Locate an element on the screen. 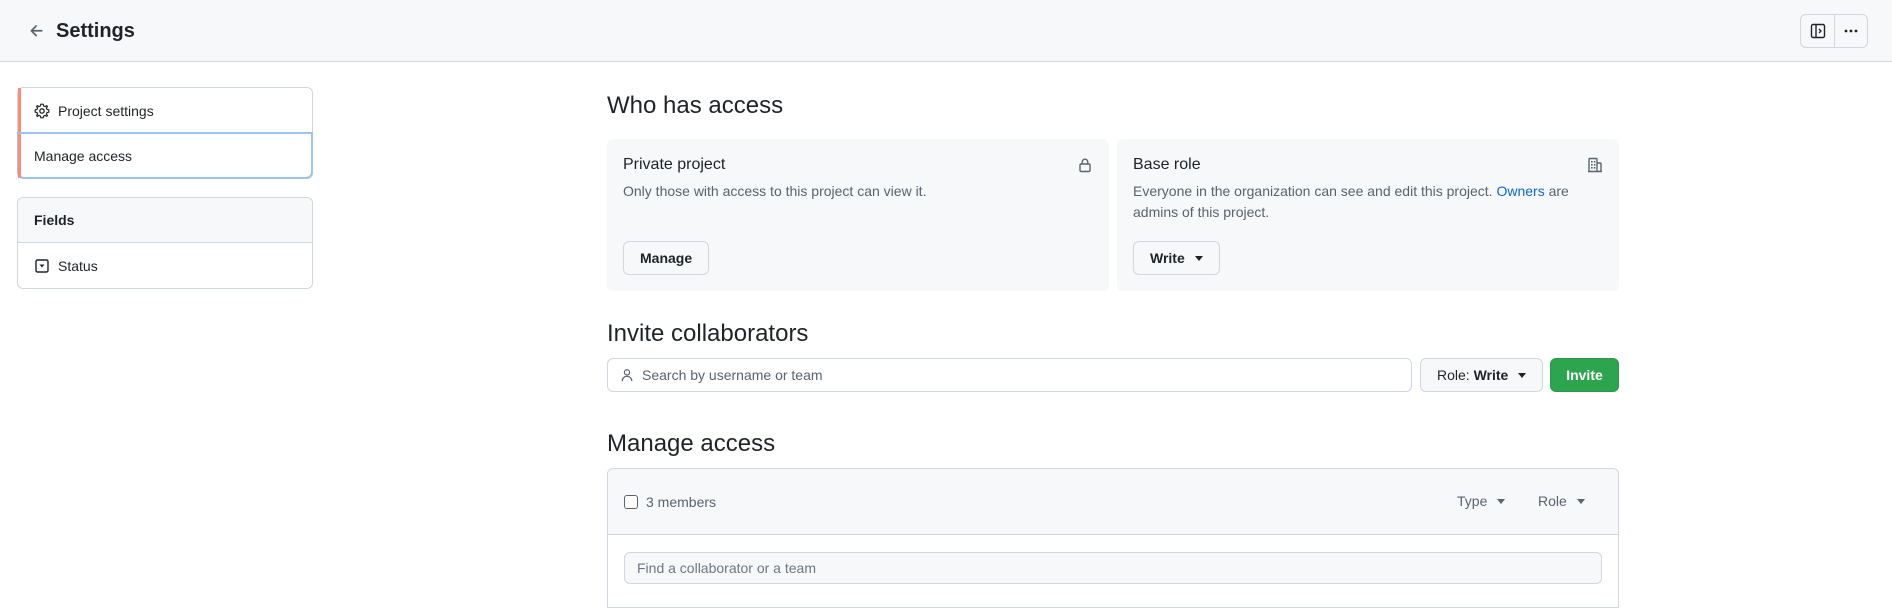 Image resolution: width=1892 pixels, height=608 pixels. sidebar-item-manage-access: Manage access is located at coordinates (165, 155).